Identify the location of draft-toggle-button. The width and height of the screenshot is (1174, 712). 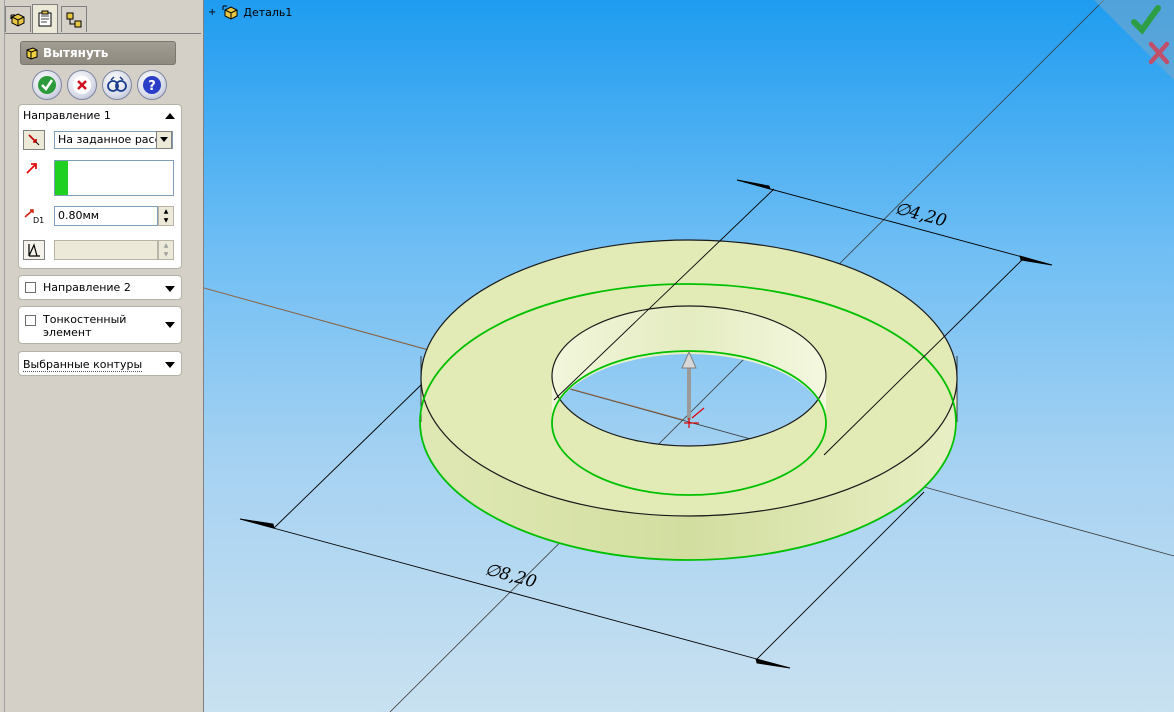
(34, 250).